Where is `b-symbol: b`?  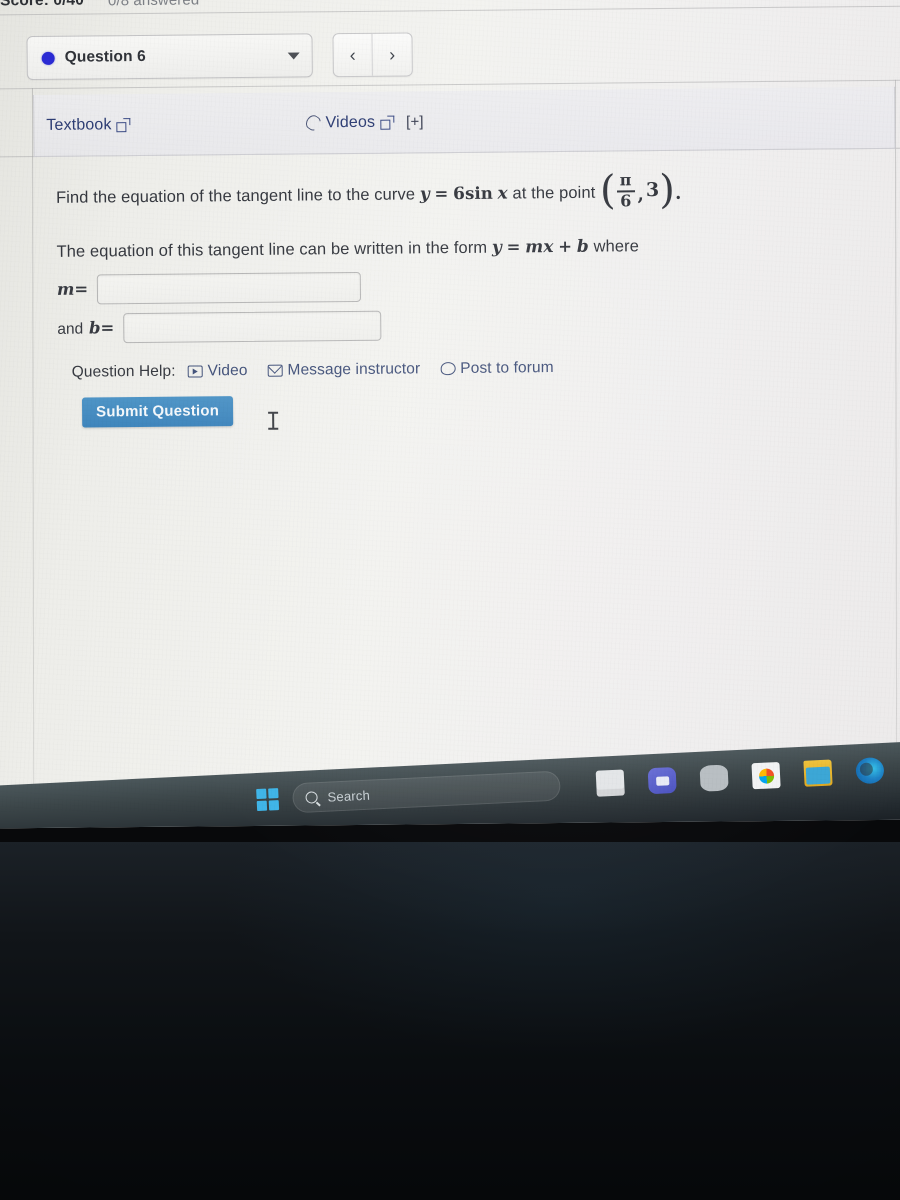 b-symbol: b is located at coordinates (94, 328).